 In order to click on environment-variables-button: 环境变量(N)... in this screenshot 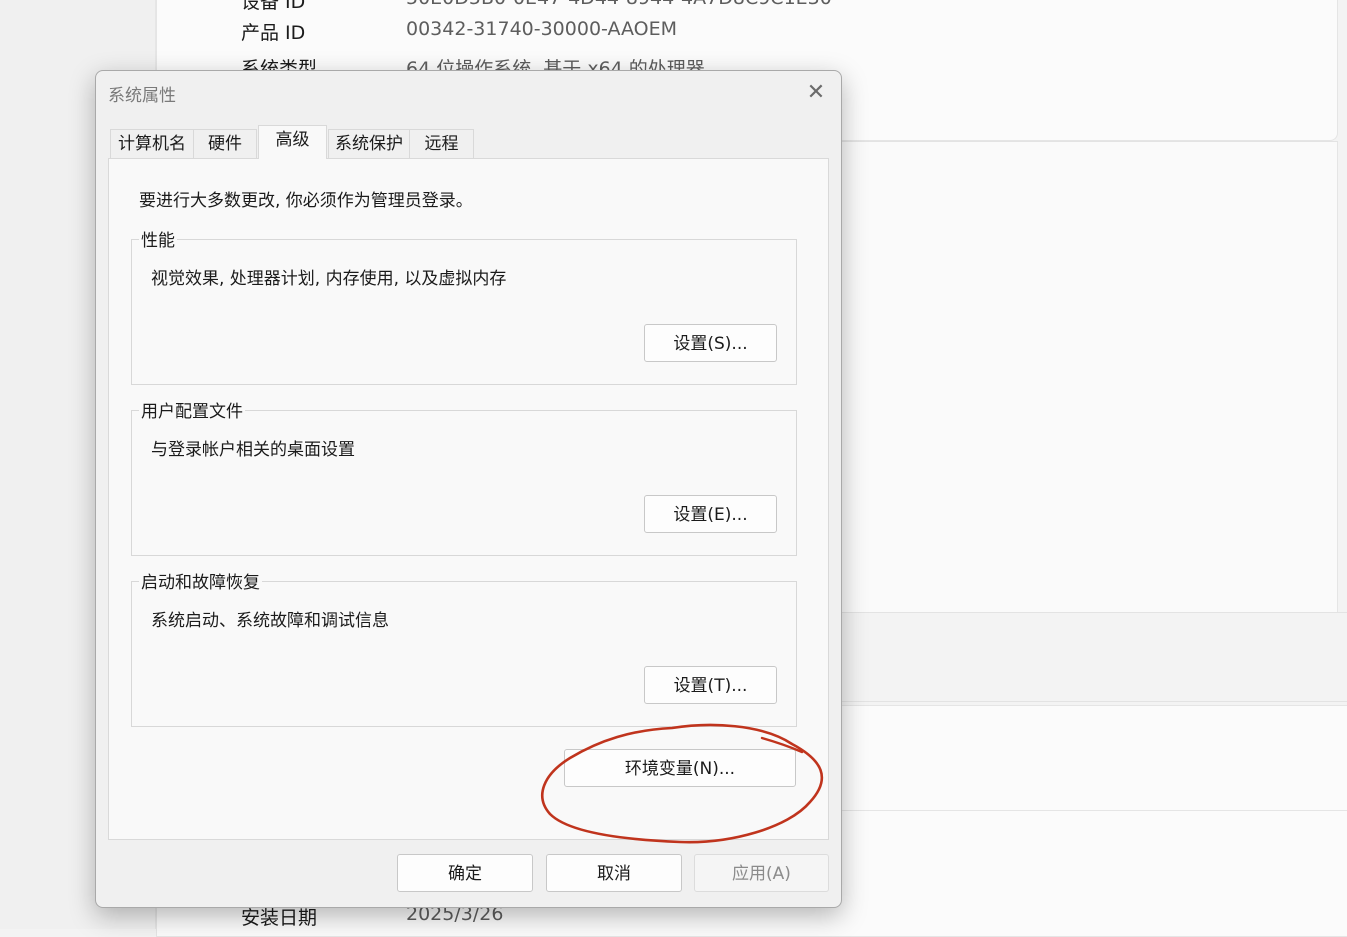, I will do `click(680, 768)`.